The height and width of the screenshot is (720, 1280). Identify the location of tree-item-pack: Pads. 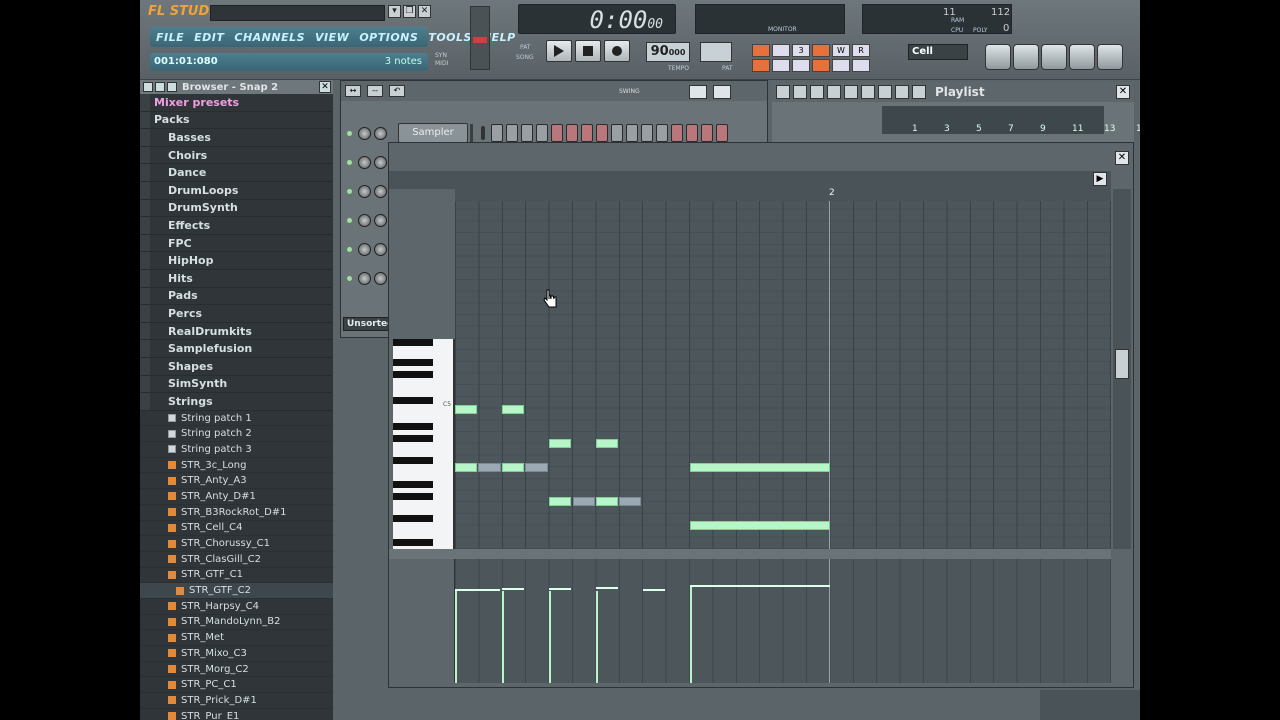
(236, 296).